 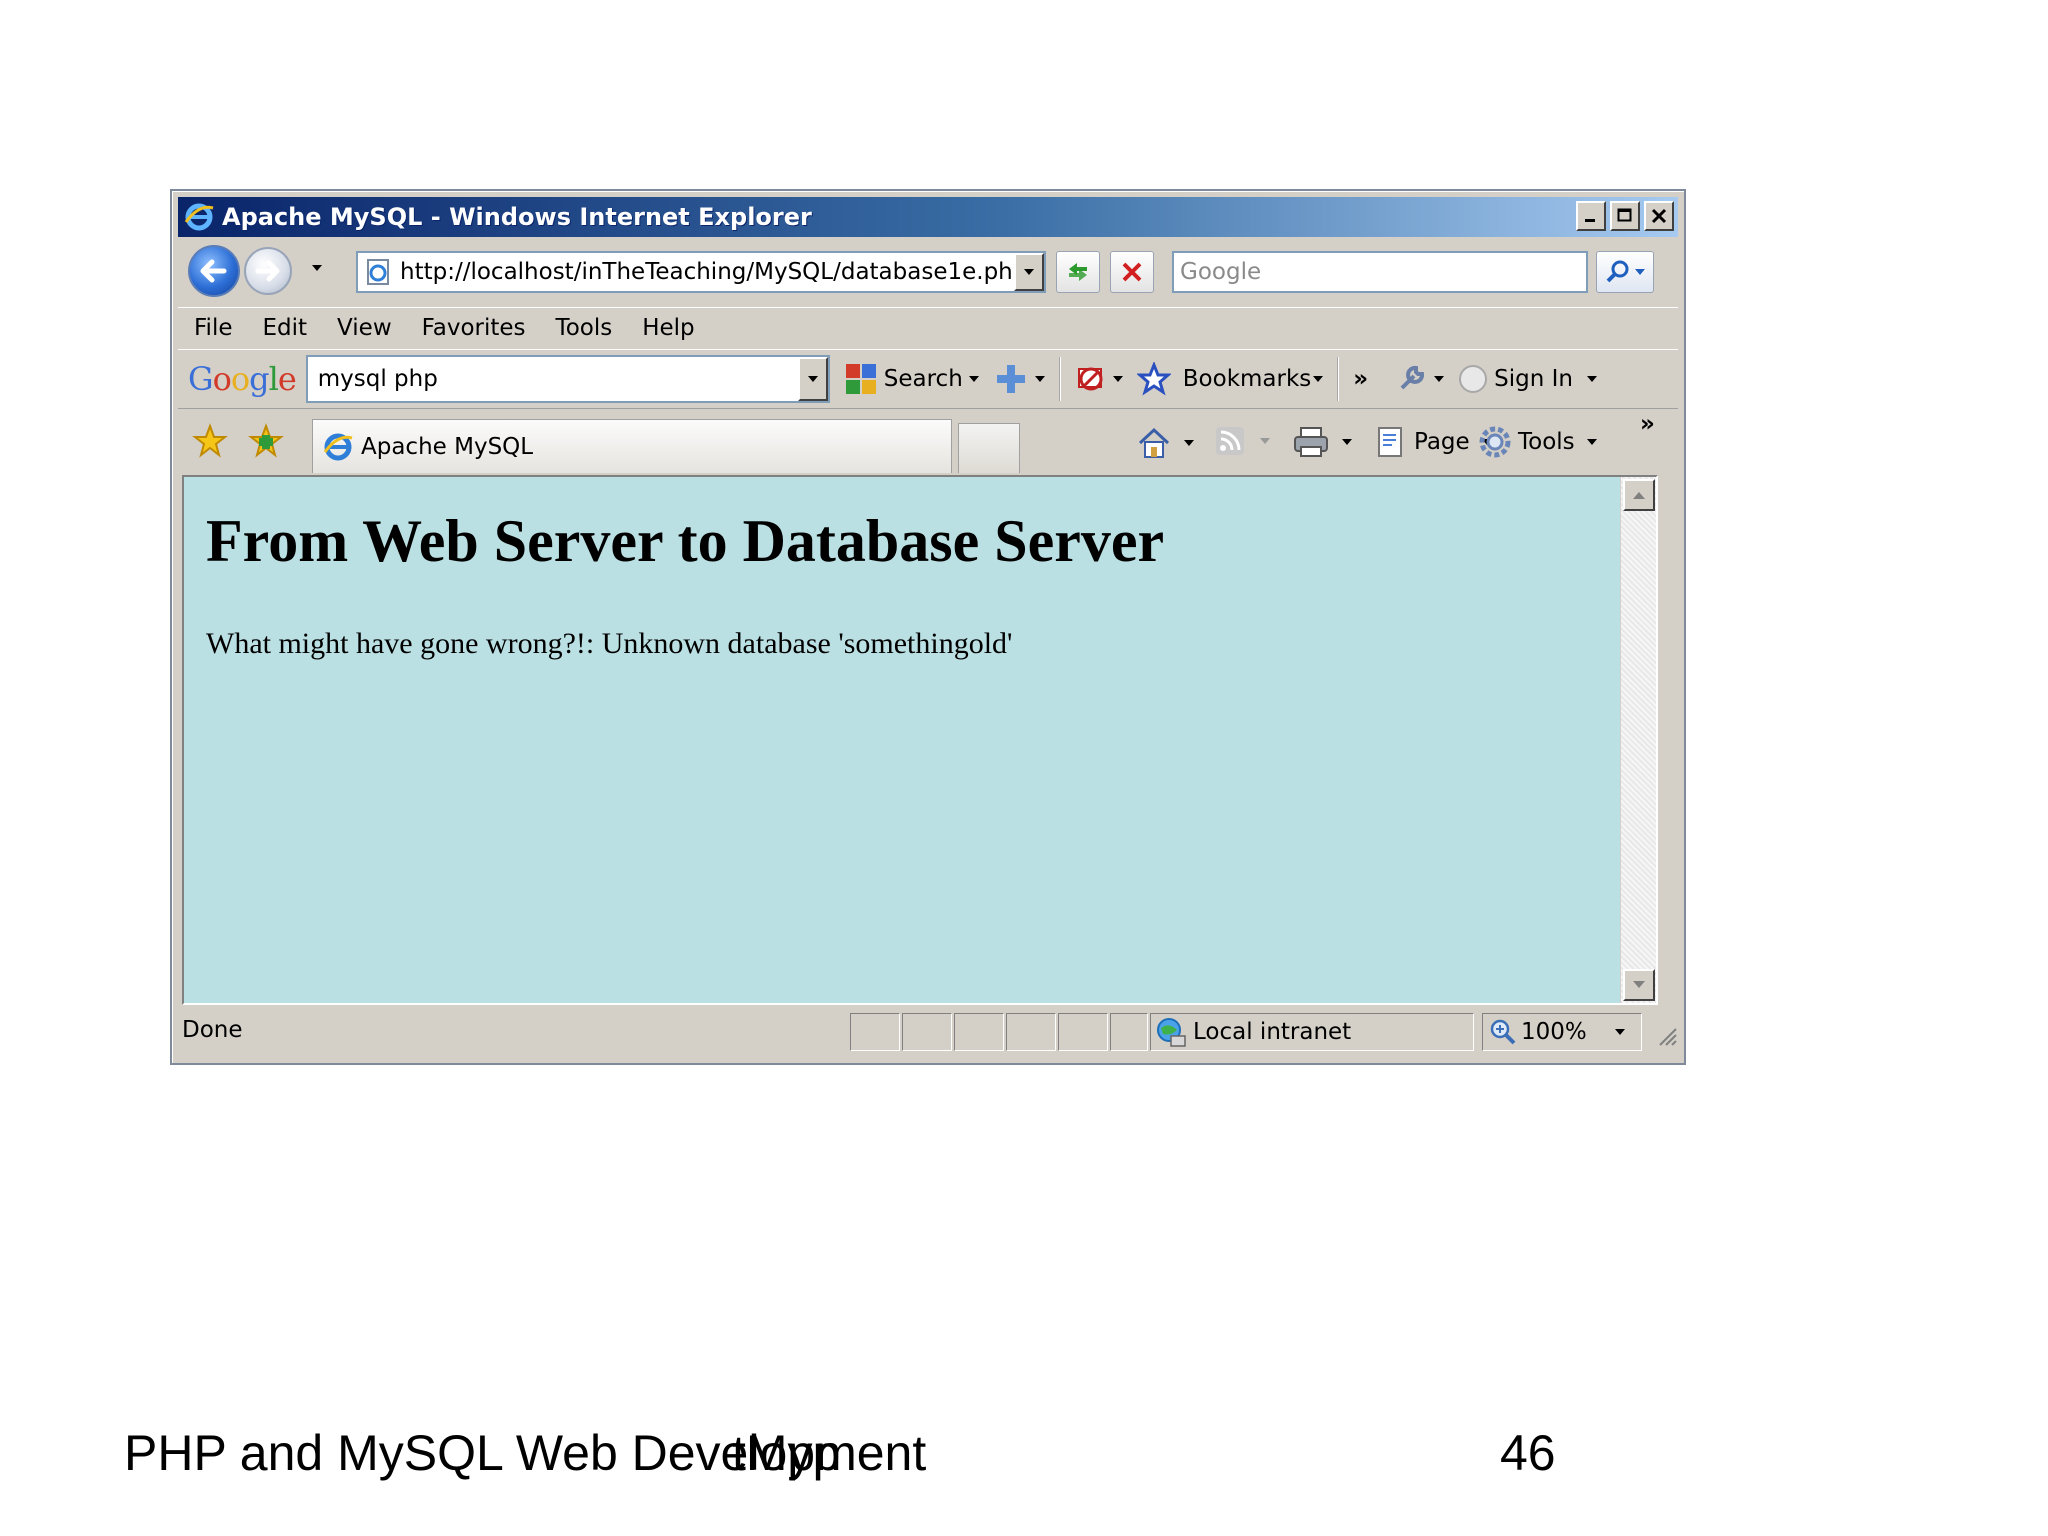 I want to click on sign-in-button: Sign In, so click(x=1527, y=379).